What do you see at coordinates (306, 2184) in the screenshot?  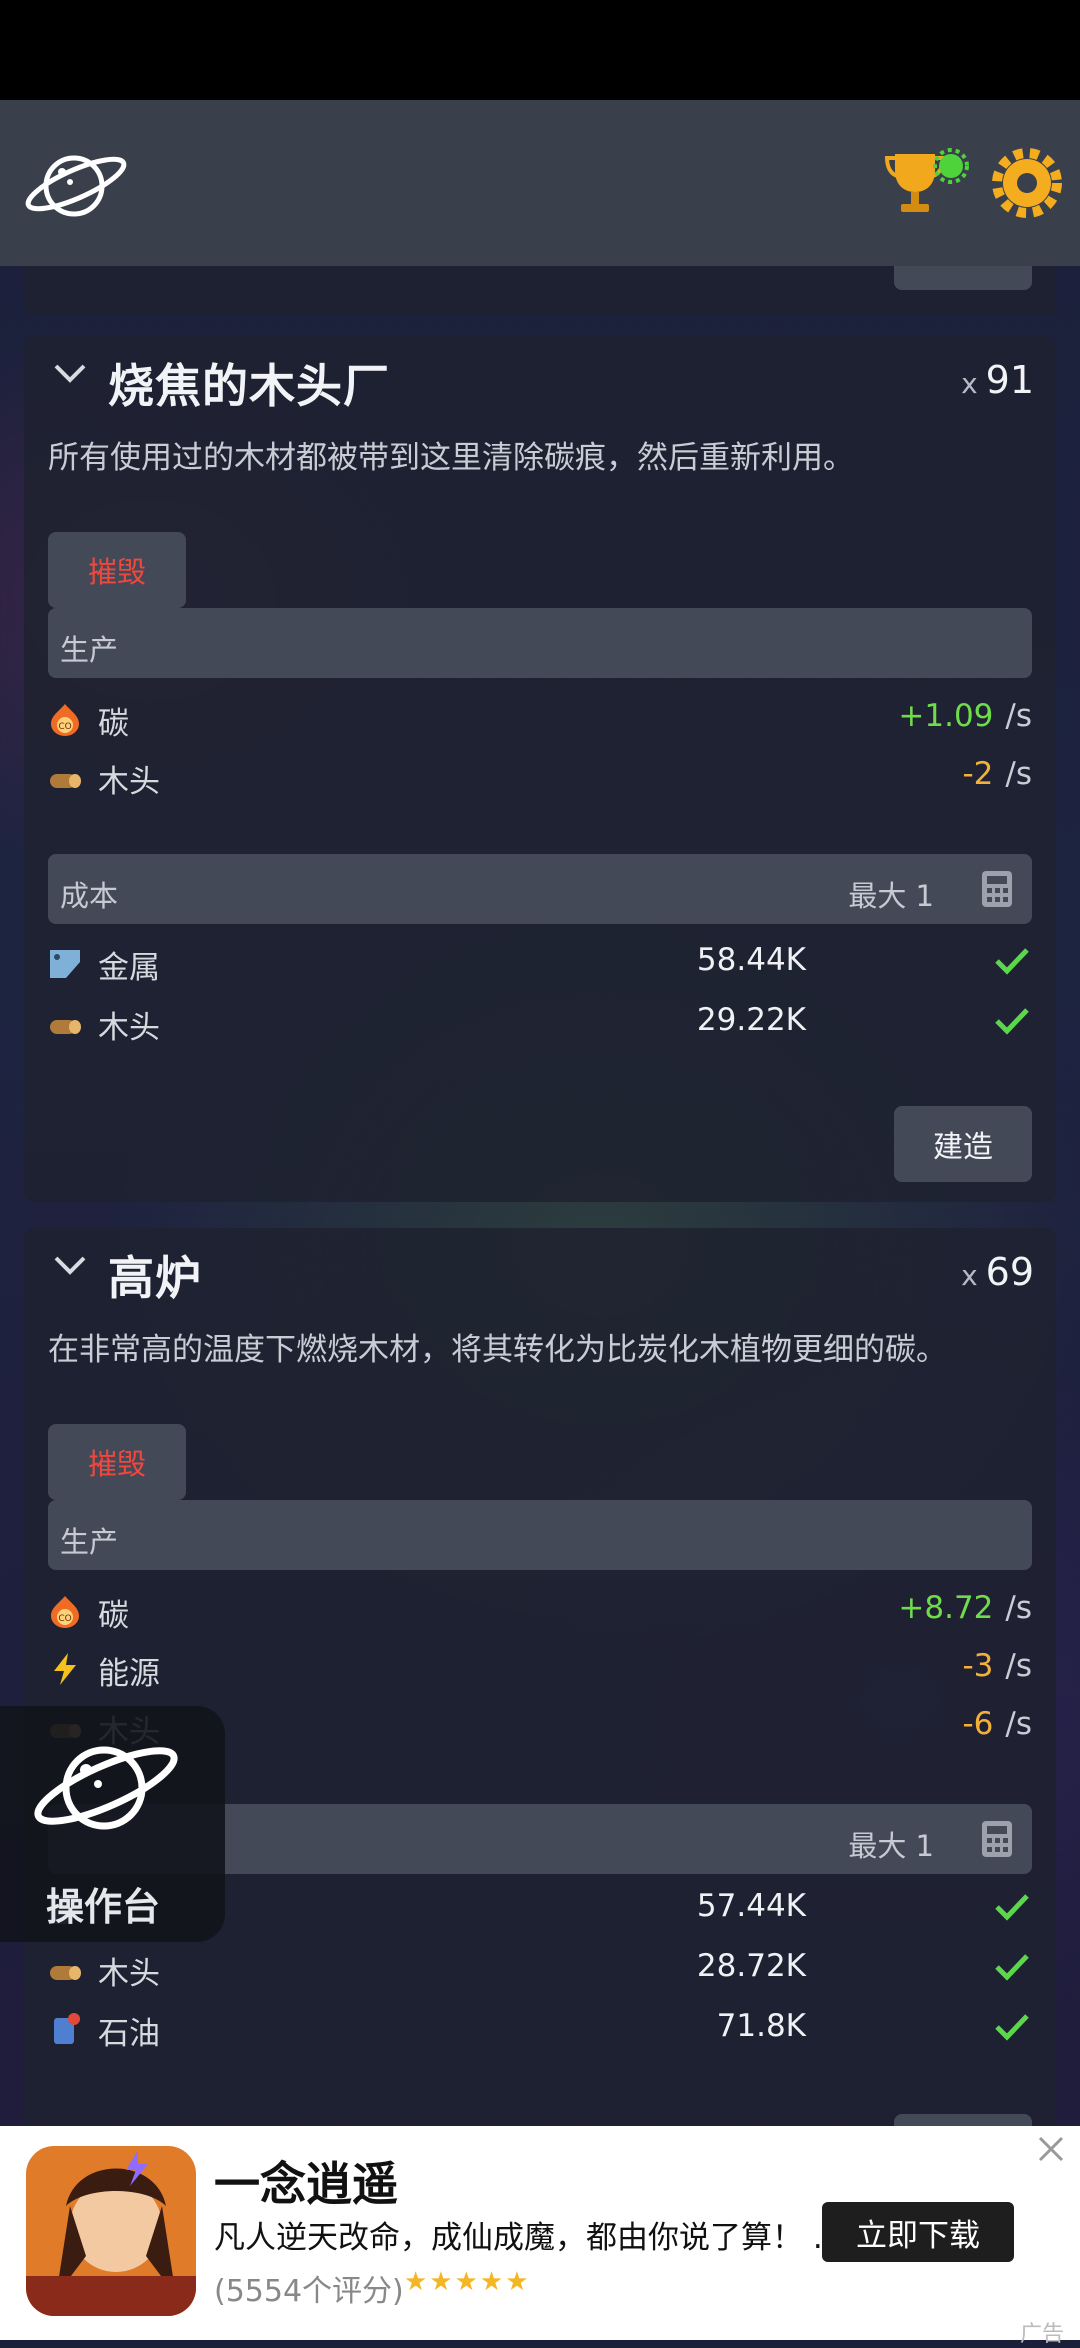 I see `ad-app-name: 一念逍遥` at bounding box center [306, 2184].